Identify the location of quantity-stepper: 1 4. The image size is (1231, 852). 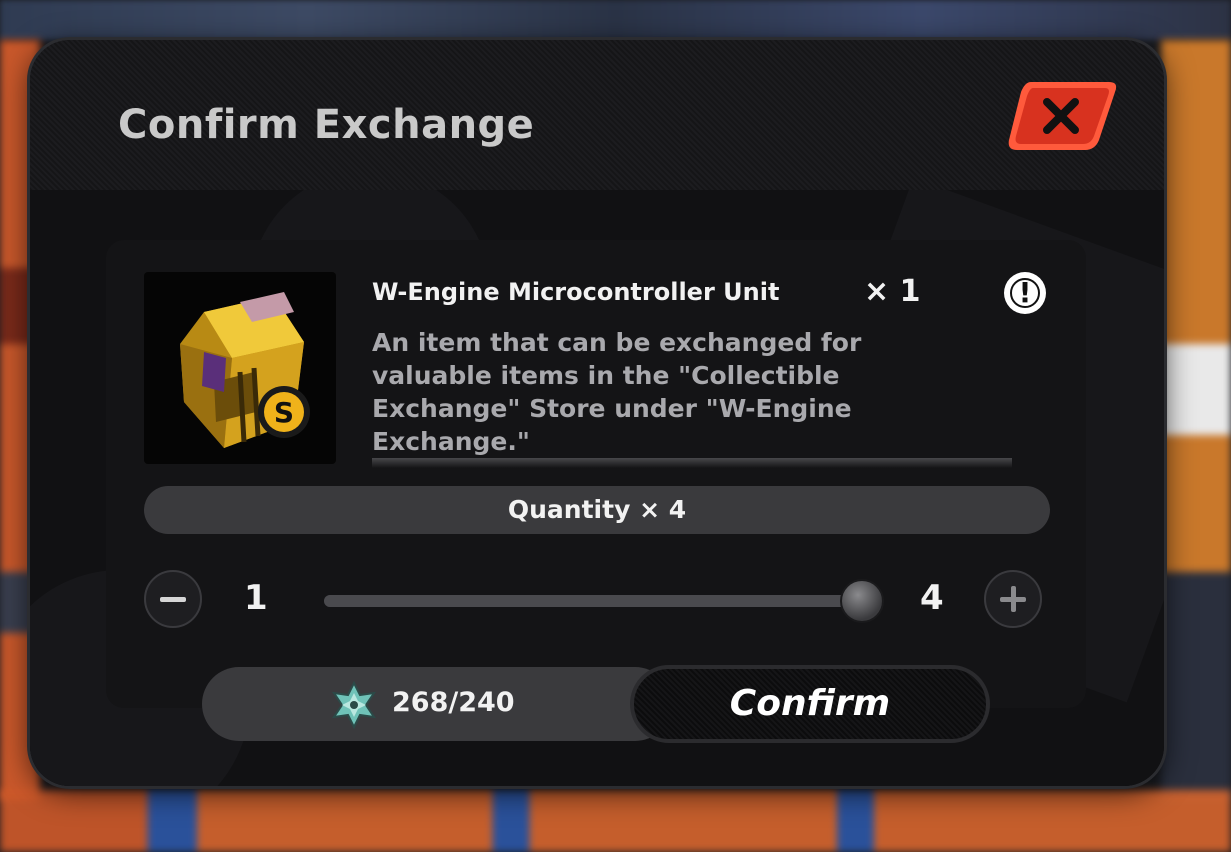
(597, 601).